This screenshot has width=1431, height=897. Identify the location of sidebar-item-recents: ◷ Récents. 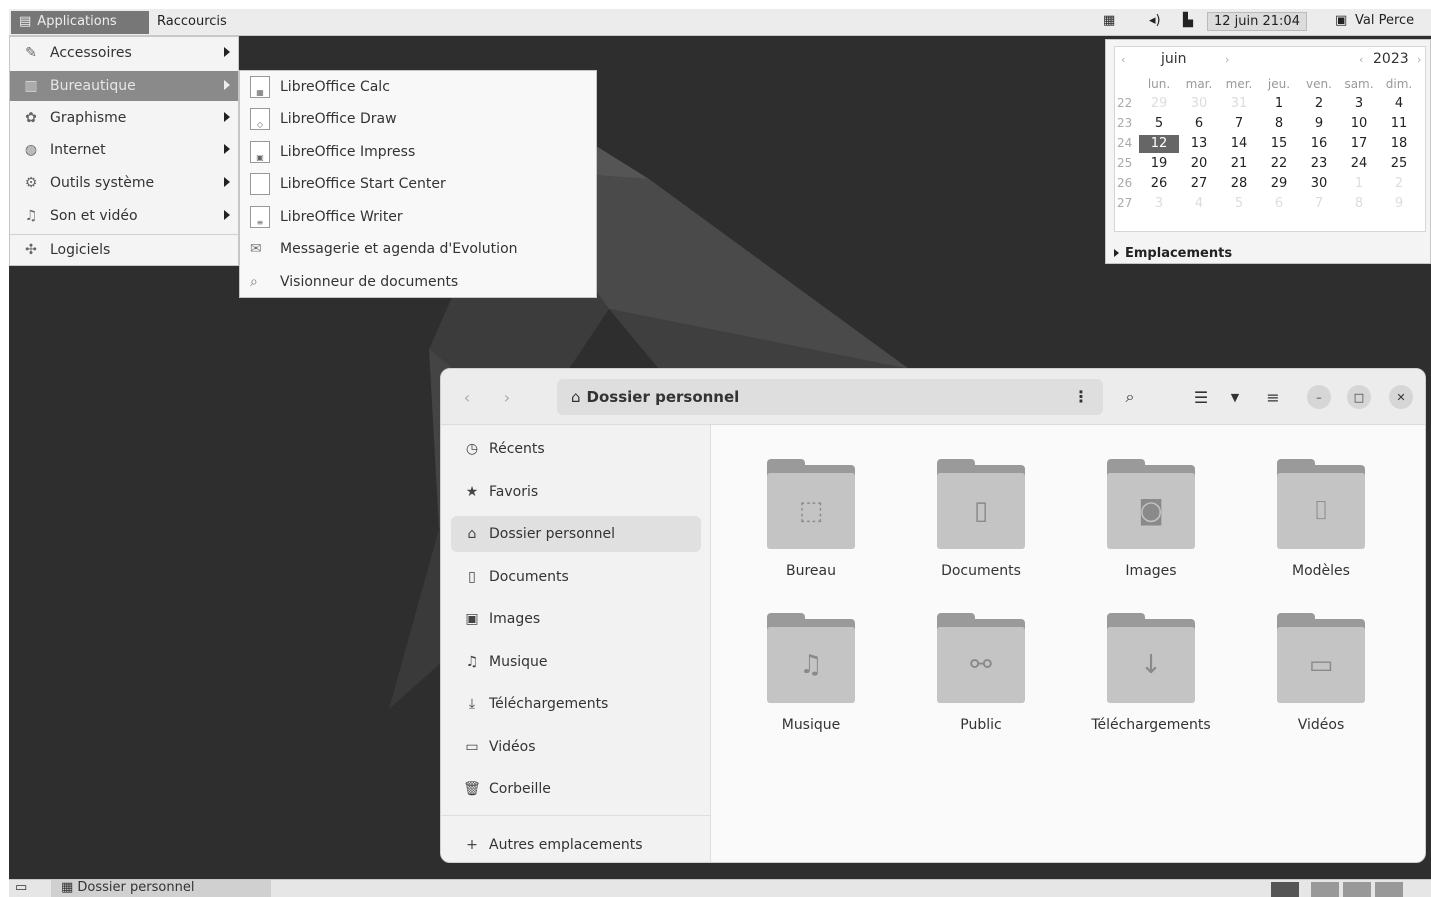
(576, 449).